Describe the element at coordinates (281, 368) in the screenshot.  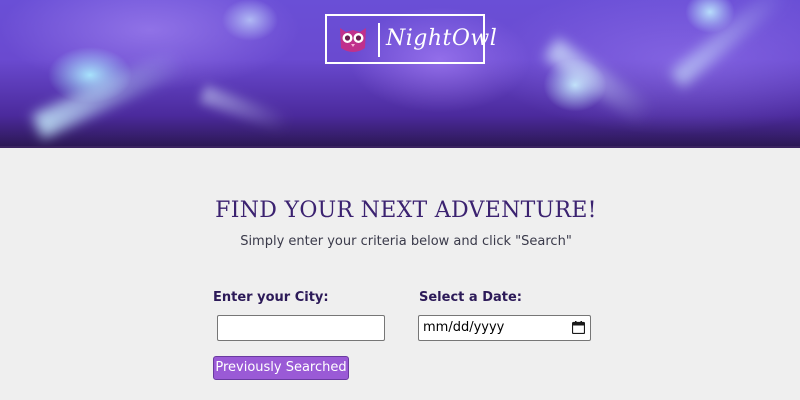
I see `previously-searched-button: Previously Searched` at that location.